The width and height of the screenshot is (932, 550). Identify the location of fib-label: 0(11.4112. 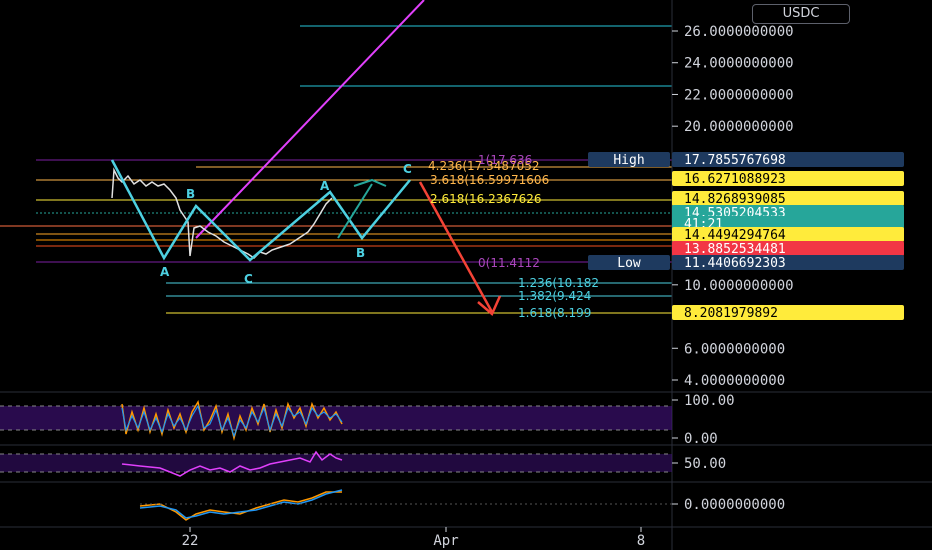
(509, 263).